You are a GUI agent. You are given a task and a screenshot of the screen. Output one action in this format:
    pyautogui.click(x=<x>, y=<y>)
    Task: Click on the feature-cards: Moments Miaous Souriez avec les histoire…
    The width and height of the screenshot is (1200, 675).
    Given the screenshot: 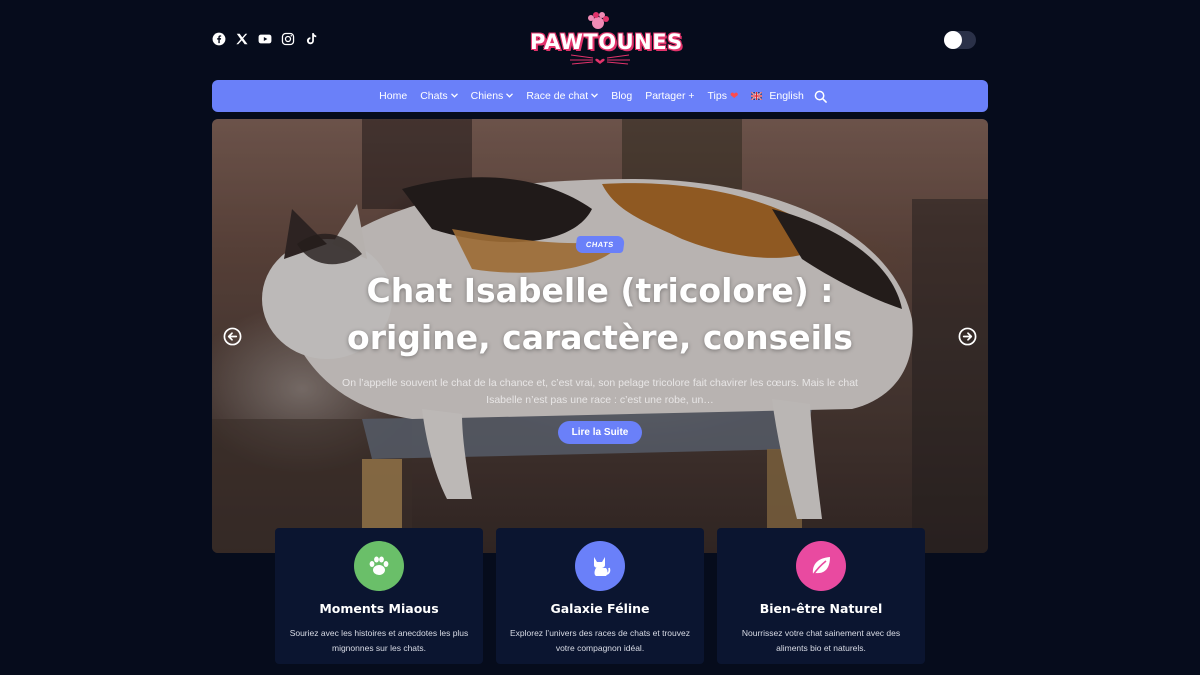 What is the action you would take?
    pyautogui.click(x=600, y=596)
    